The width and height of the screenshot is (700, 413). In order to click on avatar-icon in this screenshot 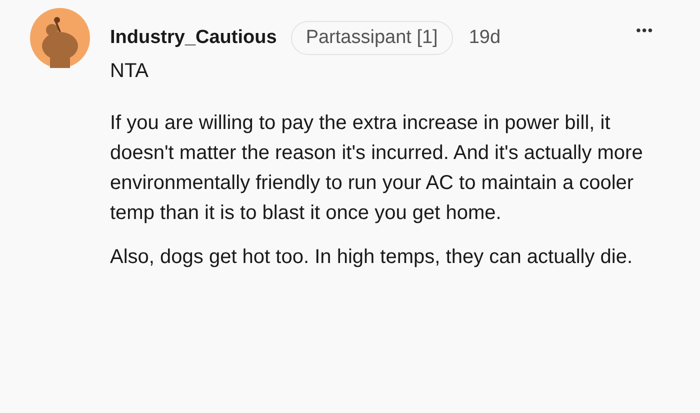, I will do `click(60, 38)`.